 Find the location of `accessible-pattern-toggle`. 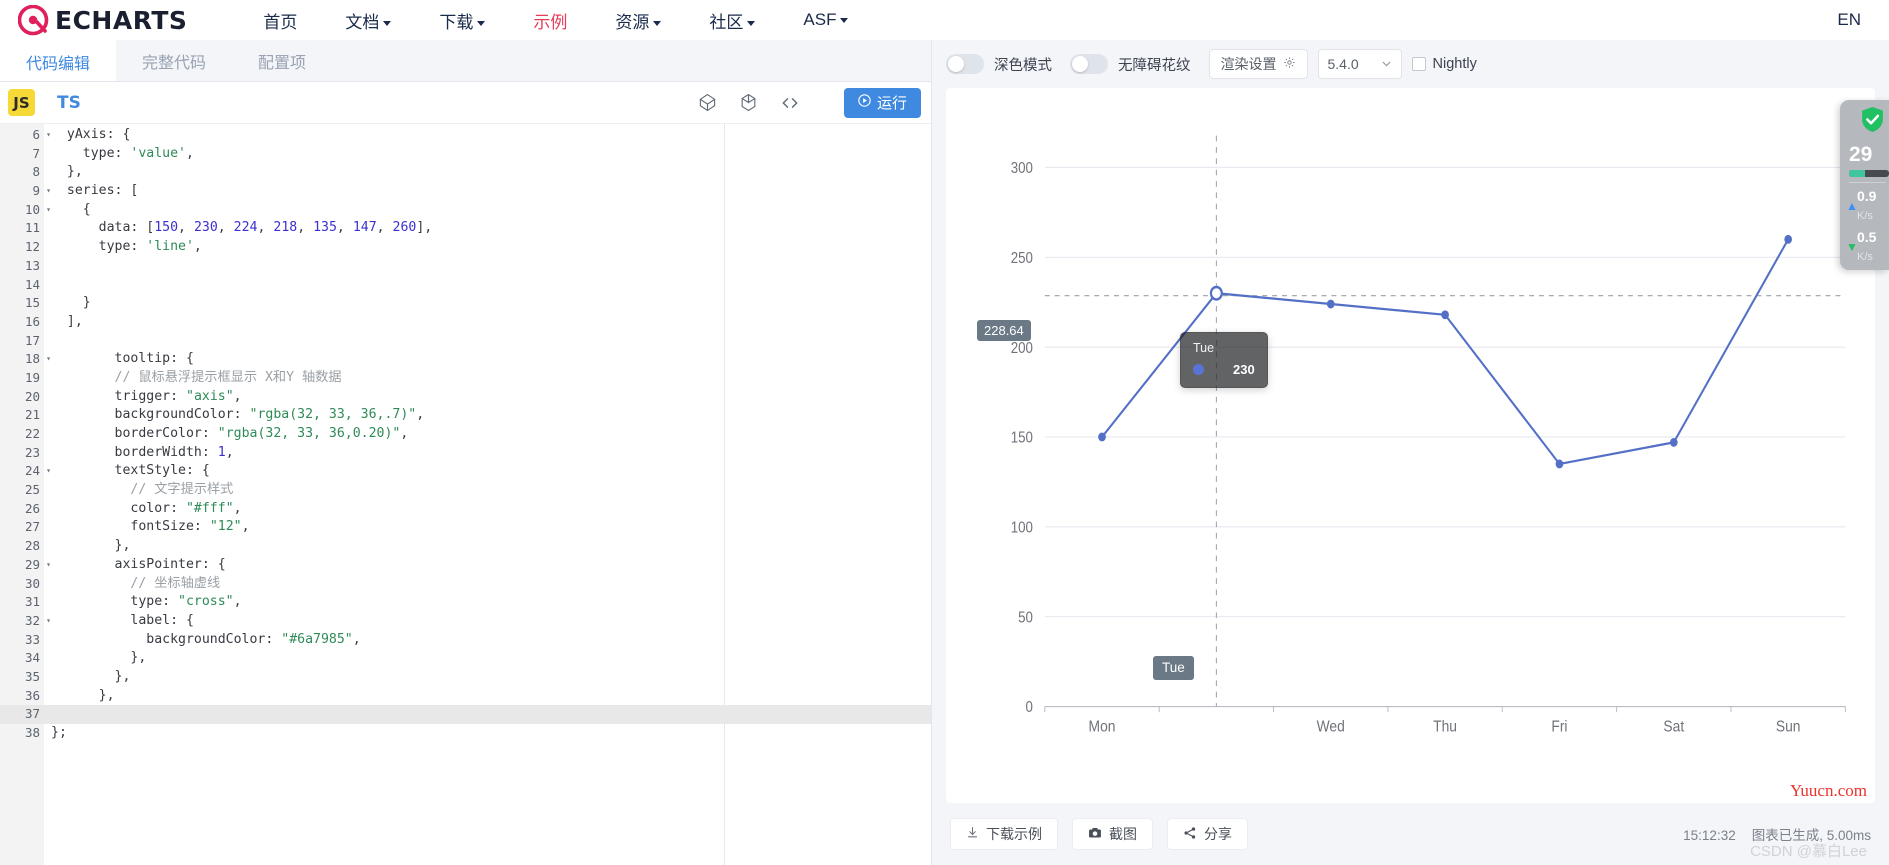

accessible-pattern-toggle is located at coordinates (1089, 64).